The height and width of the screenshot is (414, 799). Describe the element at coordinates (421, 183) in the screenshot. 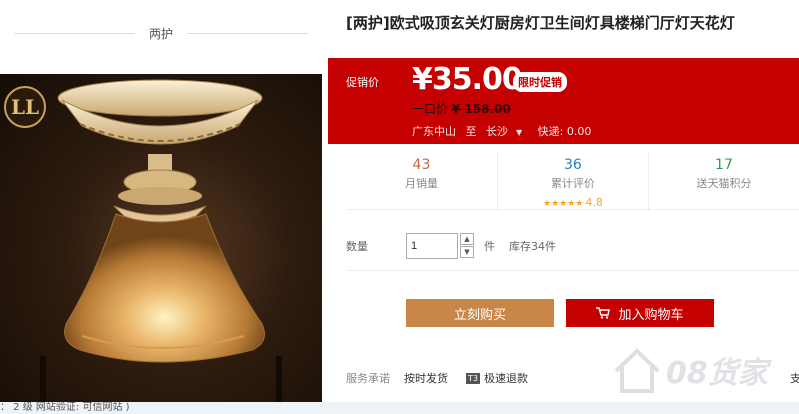

I see `stat-label: 月销量` at that location.